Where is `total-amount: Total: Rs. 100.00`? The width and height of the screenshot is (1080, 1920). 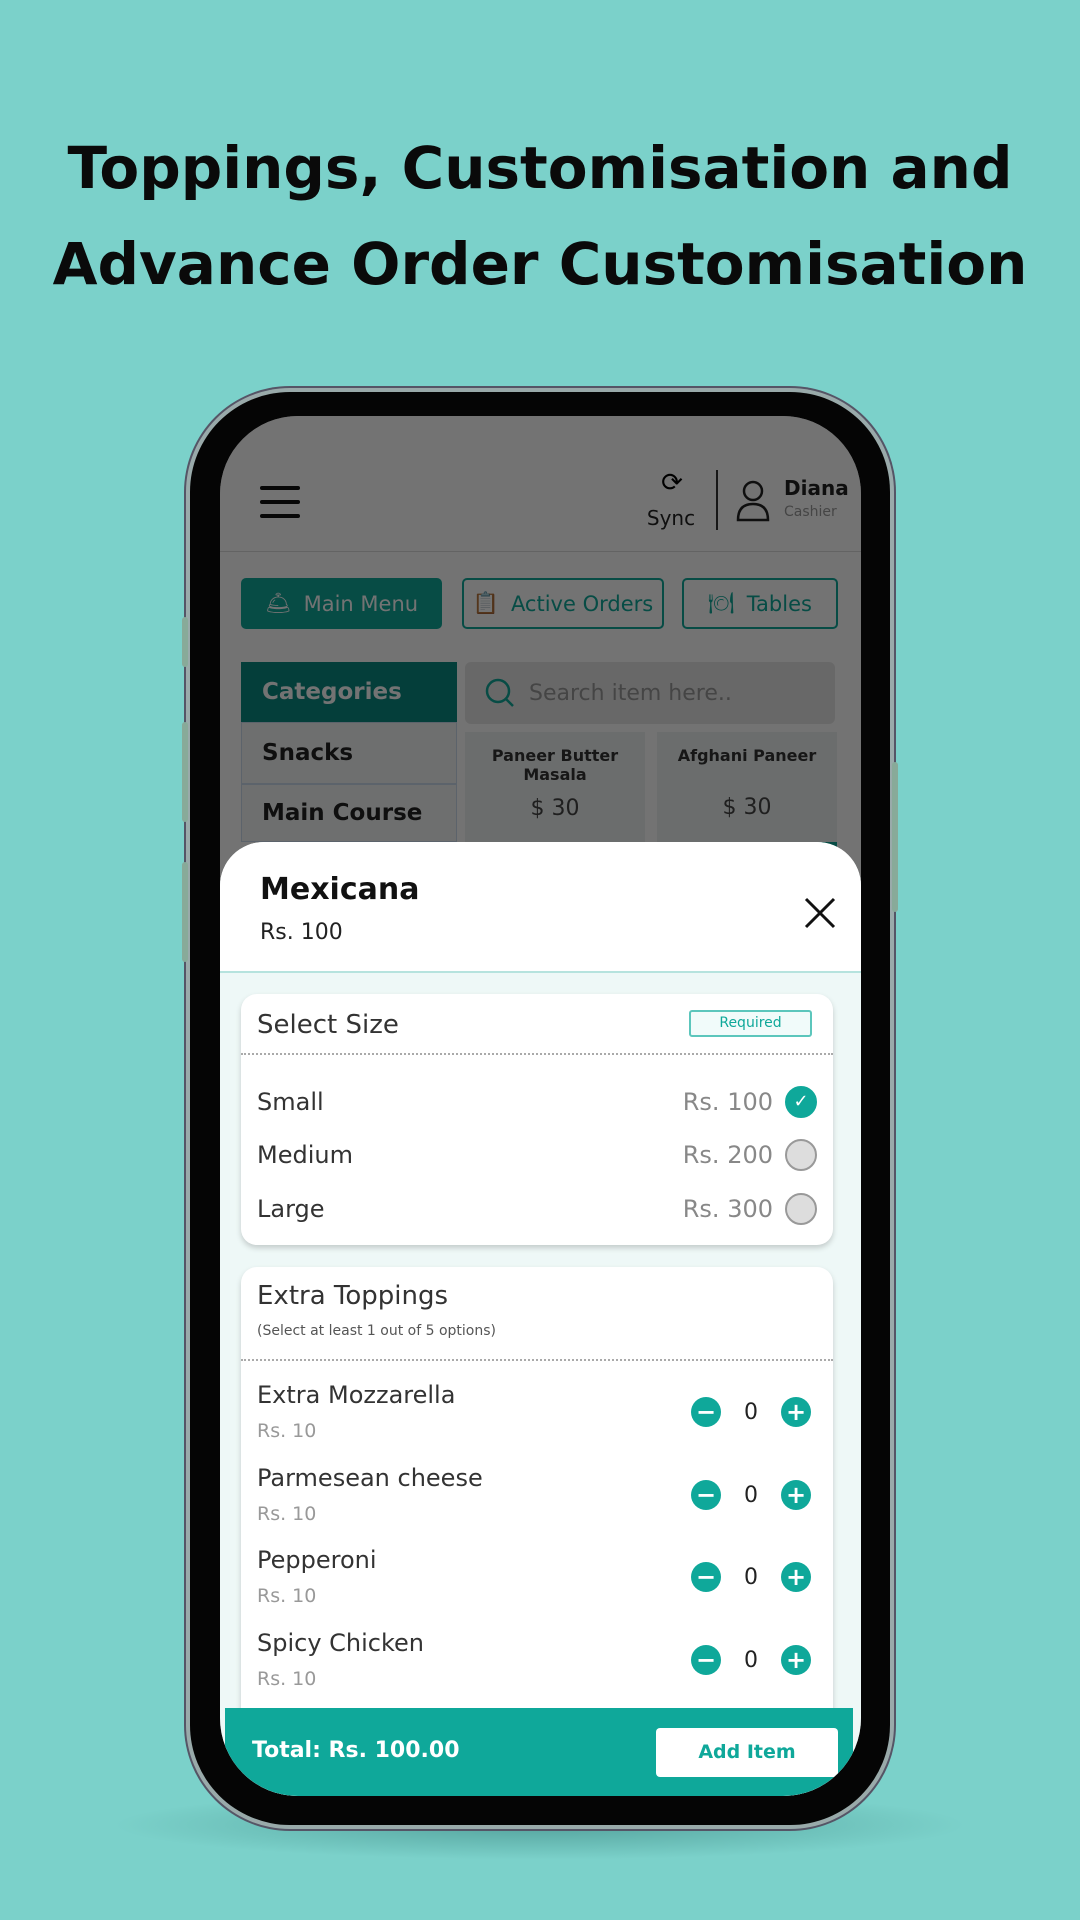
total-amount: Total: Rs. 100.00 is located at coordinates (356, 1750).